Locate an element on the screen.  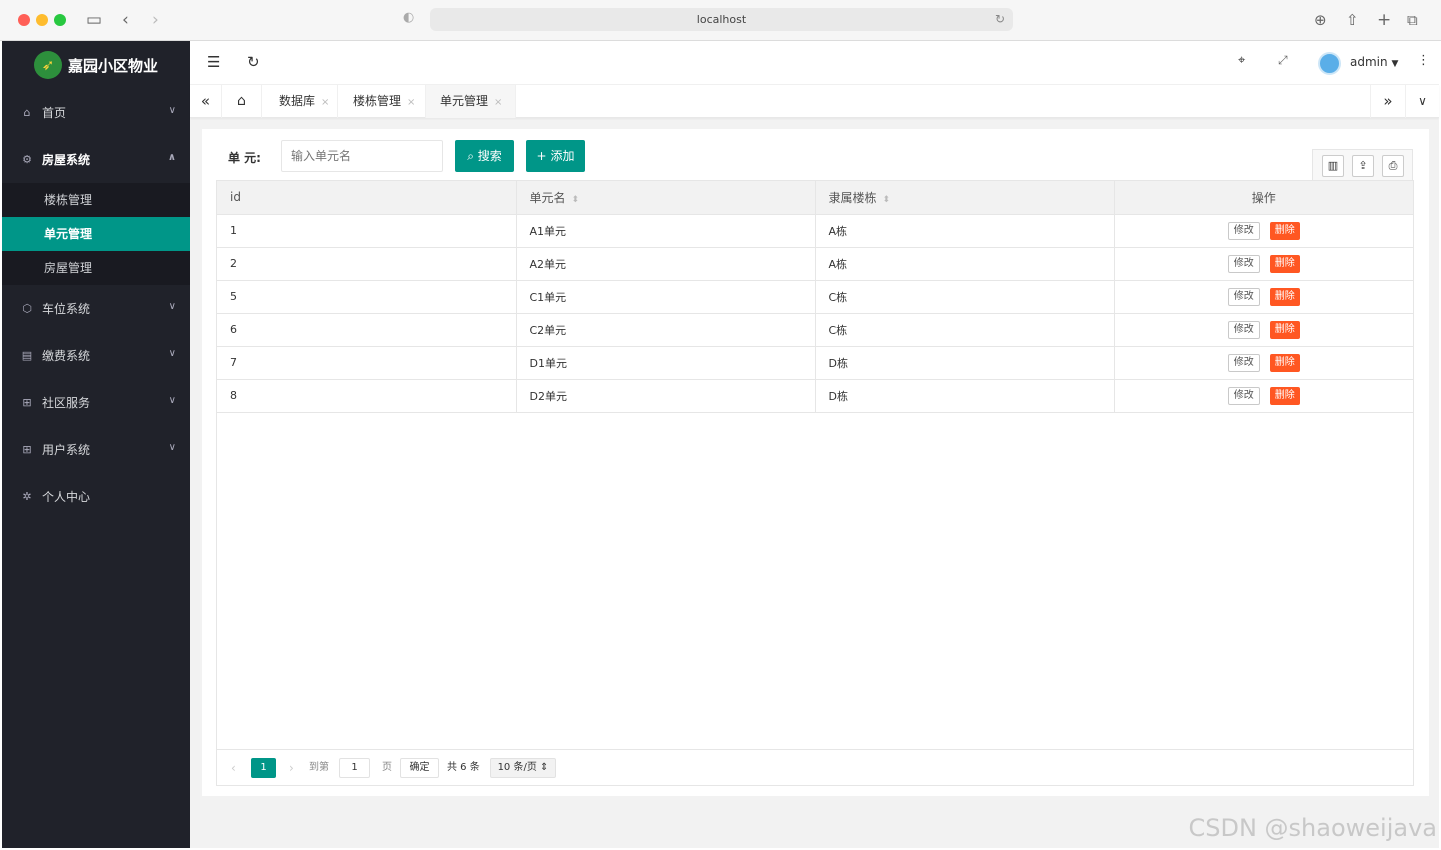
user-menu: admin ▼ is located at coordinates (1374, 62).